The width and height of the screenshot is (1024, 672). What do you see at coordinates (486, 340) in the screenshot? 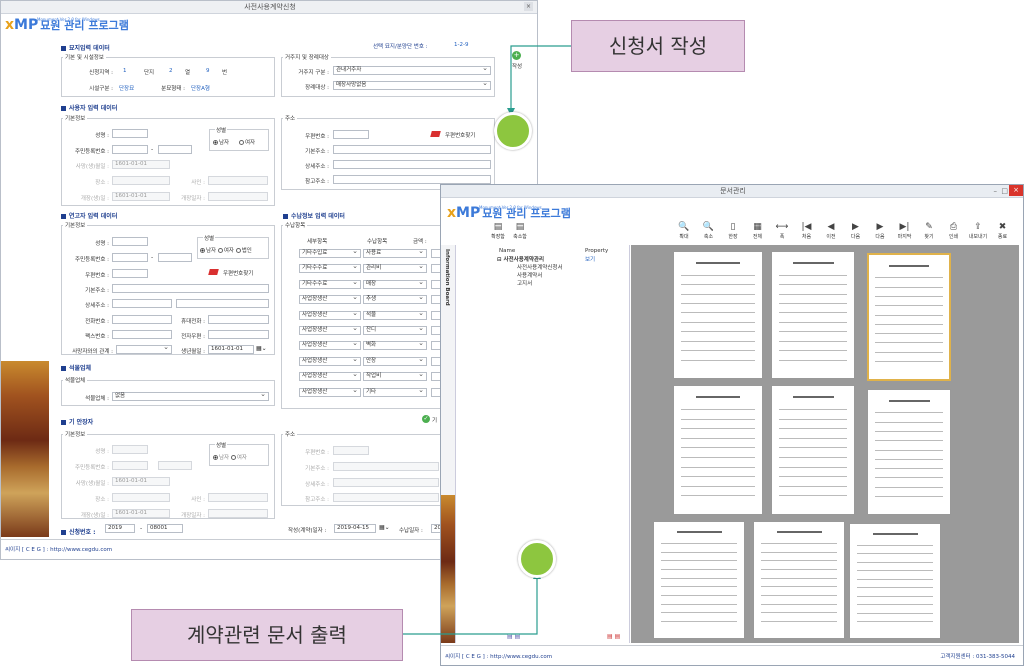
I see `callout-connectors` at bounding box center [486, 340].